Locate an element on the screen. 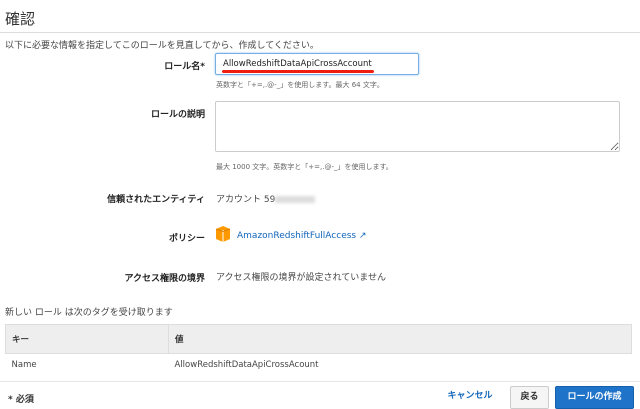 The image size is (640, 409). tag-value: AllowRedshiftDataApiCrossAcount is located at coordinates (246, 365).